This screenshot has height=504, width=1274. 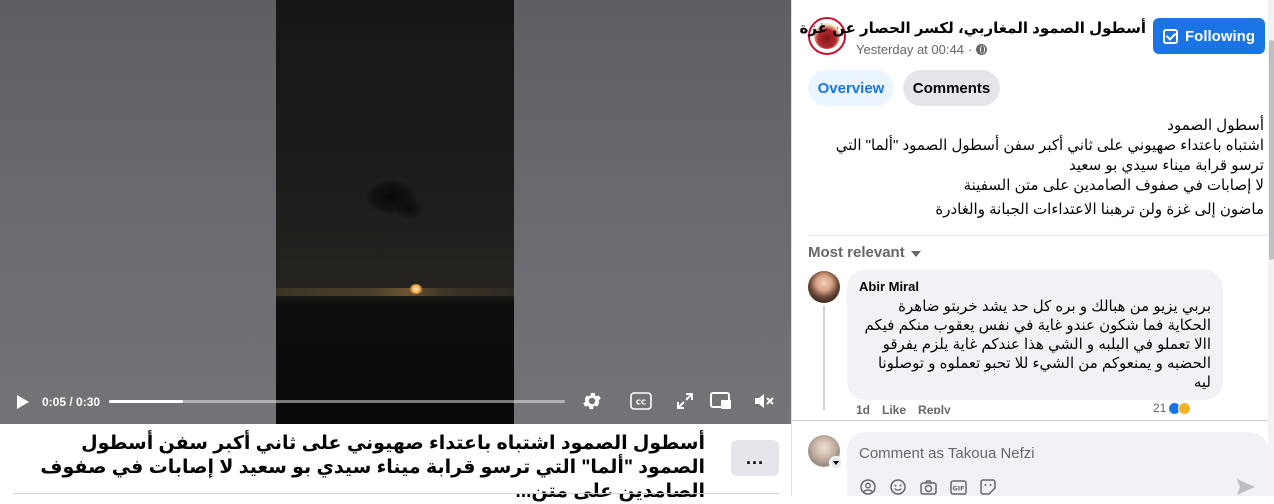 What do you see at coordinates (1049, 453) in the screenshot?
I see `comment-input` at bounding box center [1049, 453].